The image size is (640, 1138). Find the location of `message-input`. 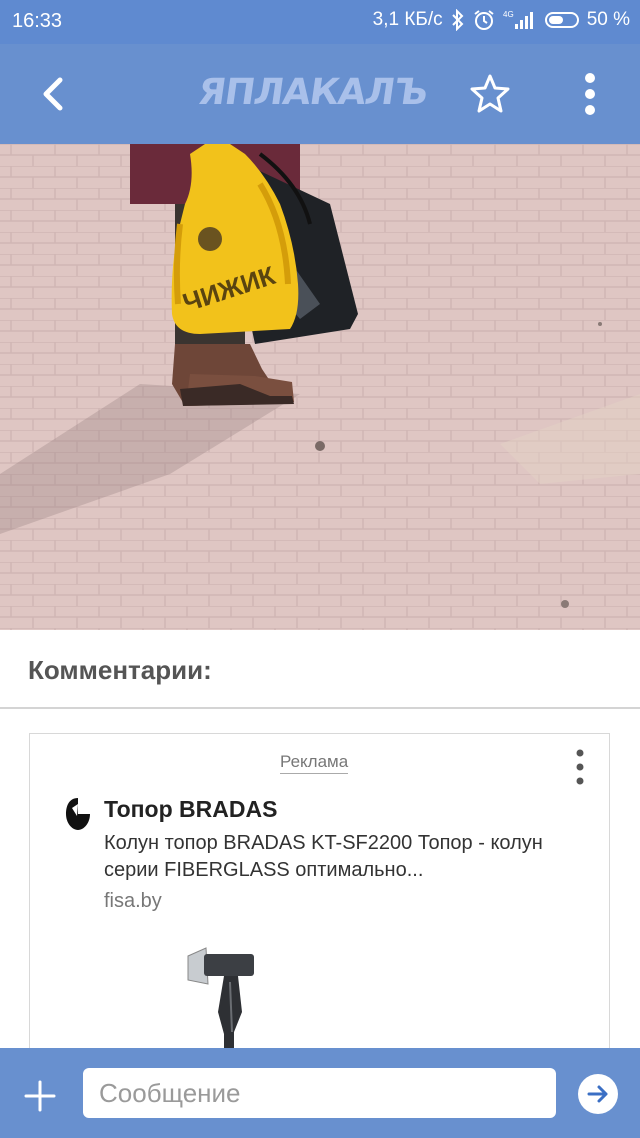

message-input is located at coordinates (319, 1093).